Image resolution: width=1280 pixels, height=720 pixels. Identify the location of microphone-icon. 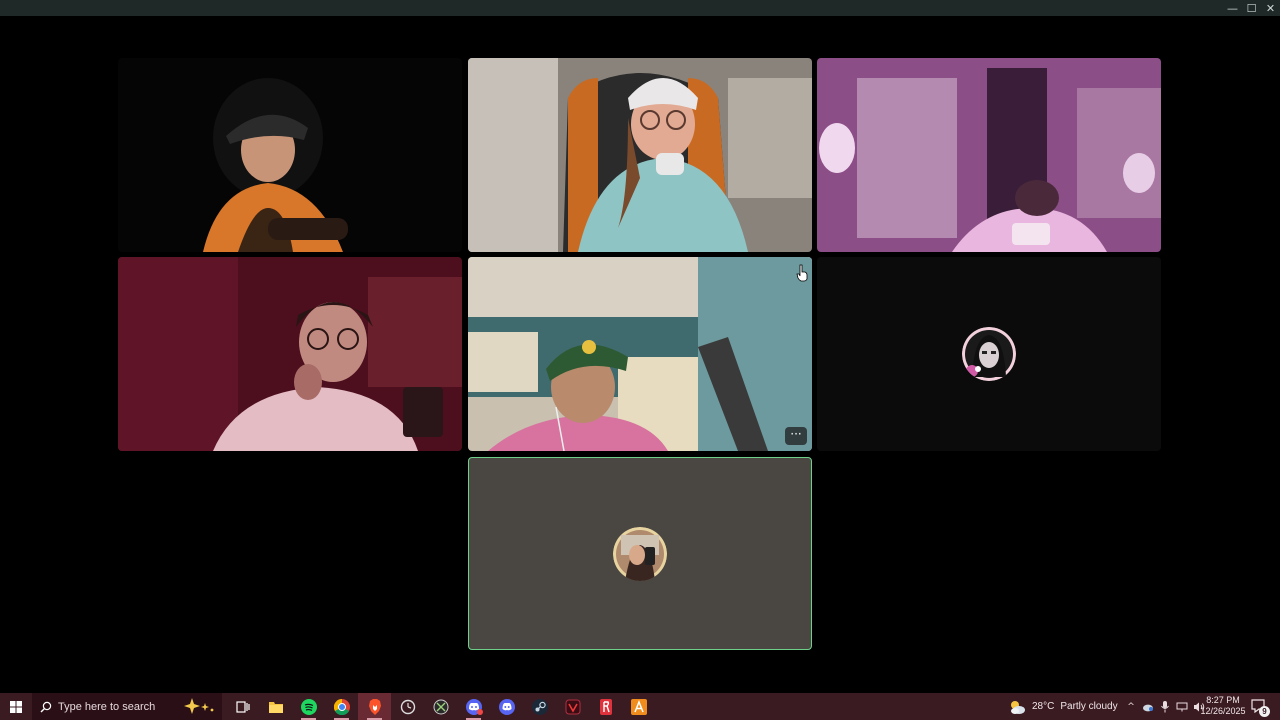
(1165, 707).